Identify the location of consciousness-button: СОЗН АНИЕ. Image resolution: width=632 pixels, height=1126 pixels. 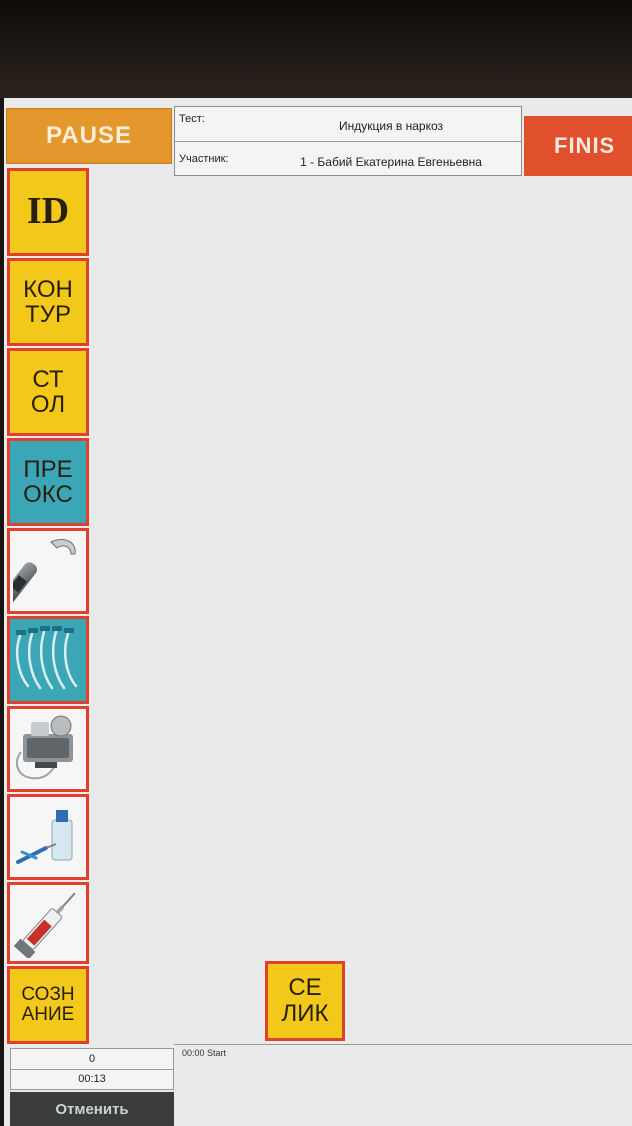
(48, 1005).